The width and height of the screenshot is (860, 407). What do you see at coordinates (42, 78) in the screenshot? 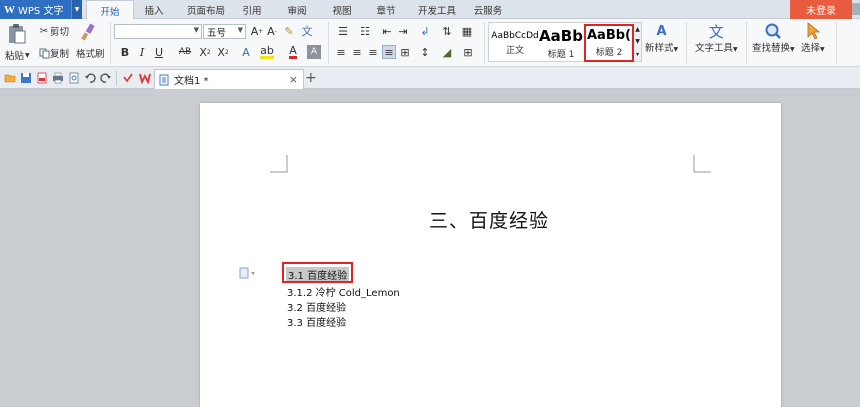
I see `export-pdf-icon` at bounding box center [42, 78].